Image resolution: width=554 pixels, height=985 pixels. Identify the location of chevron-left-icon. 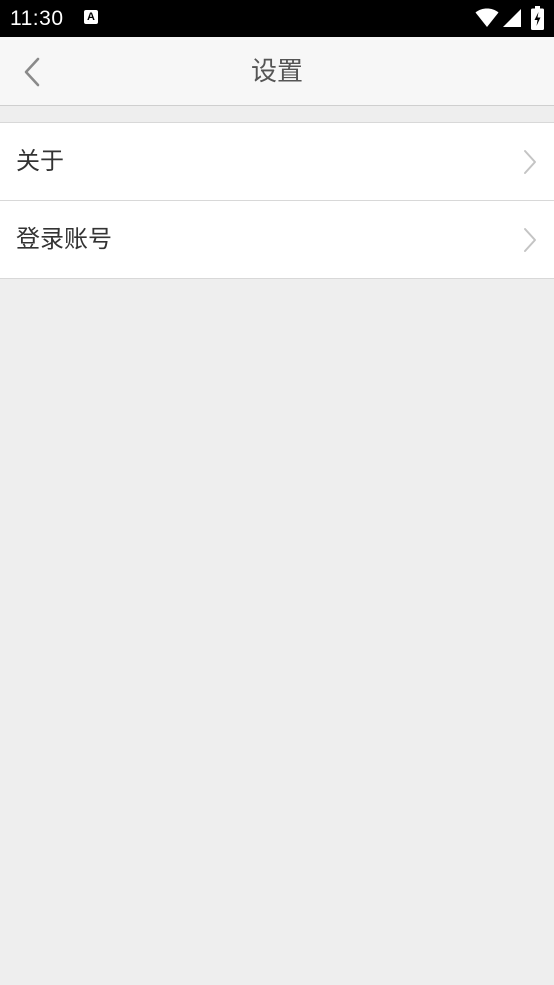
(32, 72).